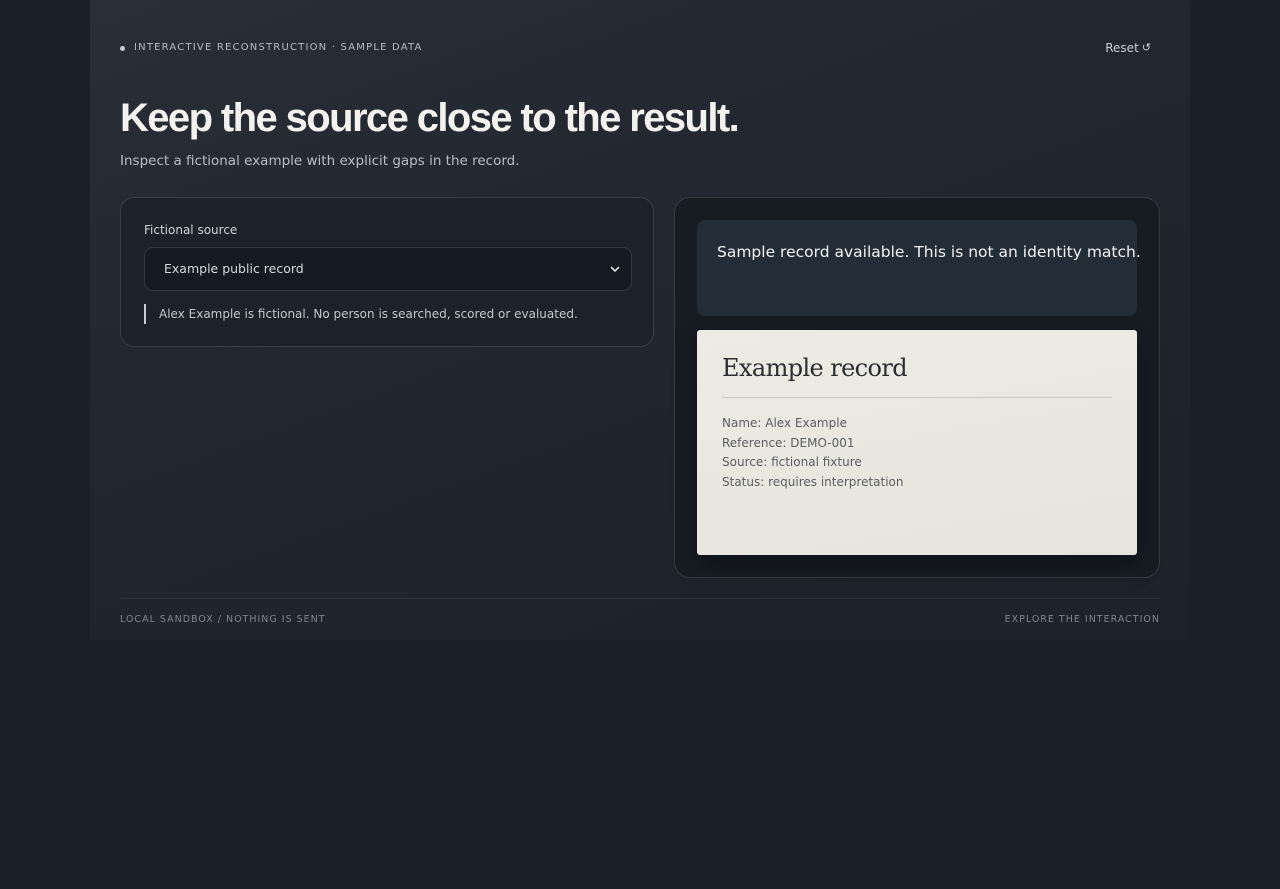  What do you see at coordinates (815, 368) in the screenshot?
I see `record-title: Example record` at bounding box center [815, 368].